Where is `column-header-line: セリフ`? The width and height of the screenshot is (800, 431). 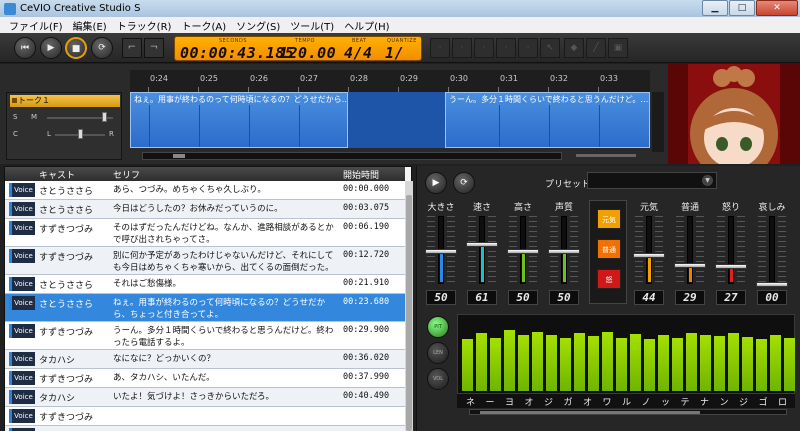 column-header-line: セリフ is located at coordinates (126, 174).